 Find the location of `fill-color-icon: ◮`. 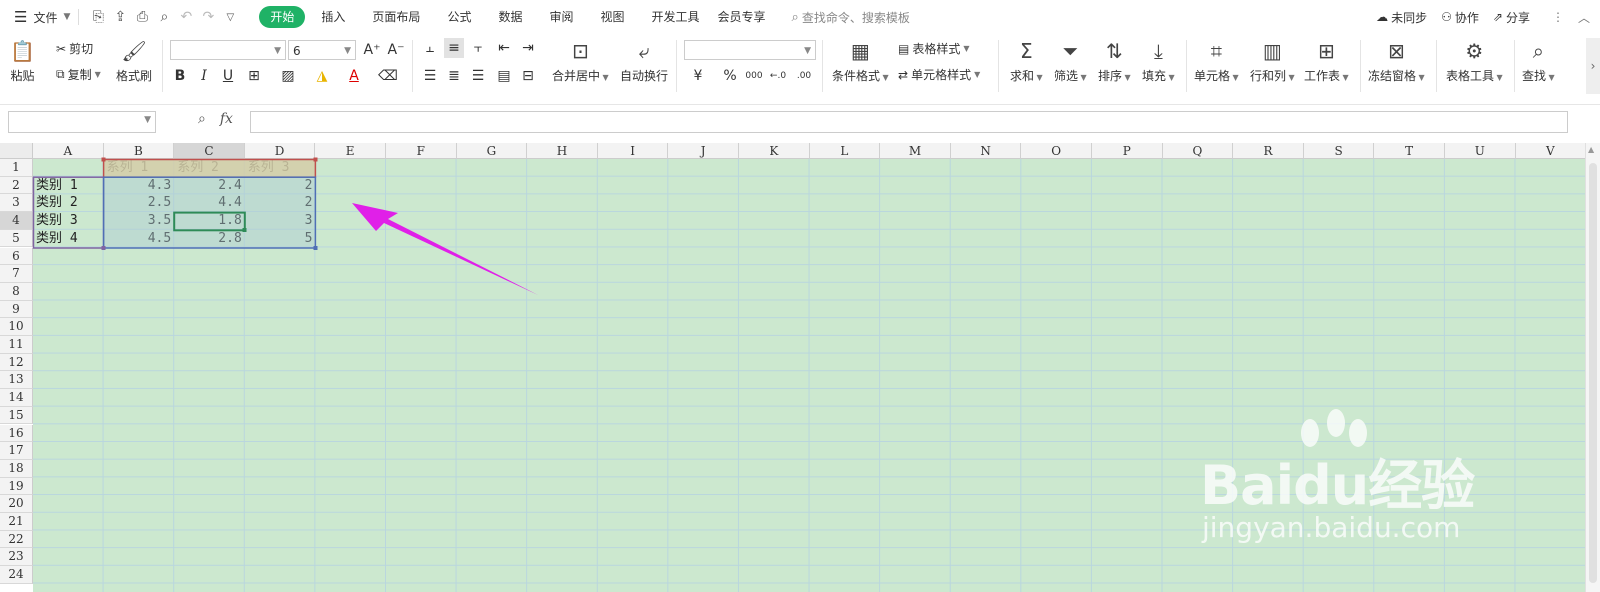

fill-color-icon: ◮ is located at coordinates (322, 76).